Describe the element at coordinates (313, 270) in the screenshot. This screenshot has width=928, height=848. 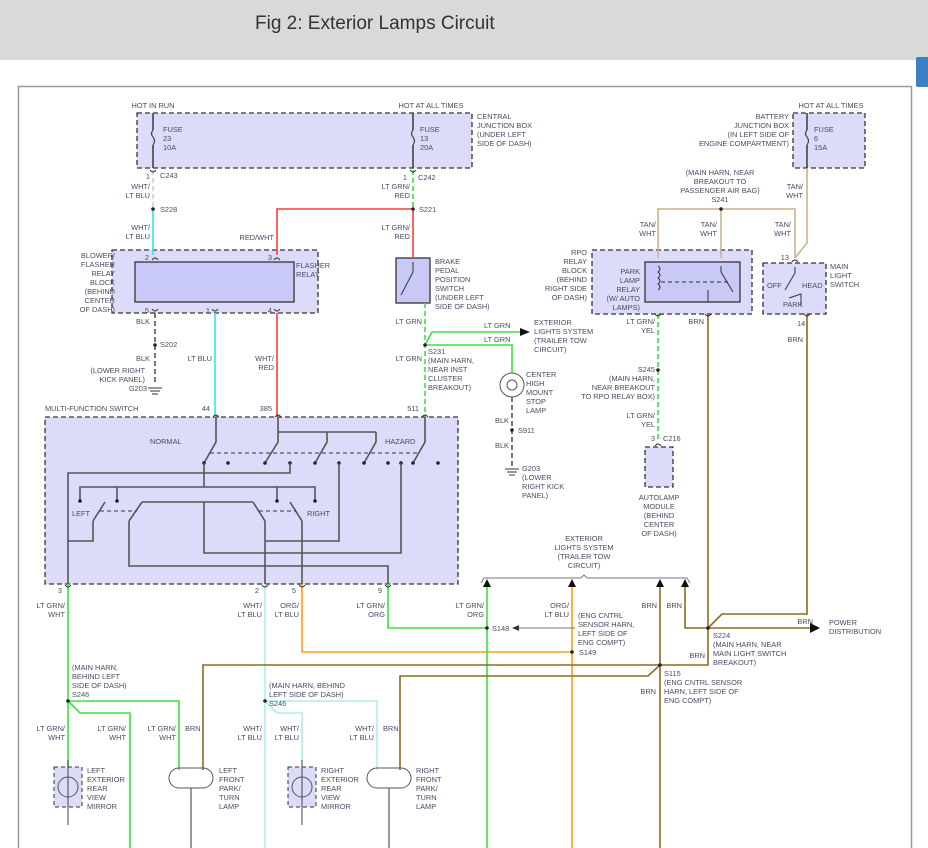
I see `label-flasher-relay: FLASHER RELAY` at that location.